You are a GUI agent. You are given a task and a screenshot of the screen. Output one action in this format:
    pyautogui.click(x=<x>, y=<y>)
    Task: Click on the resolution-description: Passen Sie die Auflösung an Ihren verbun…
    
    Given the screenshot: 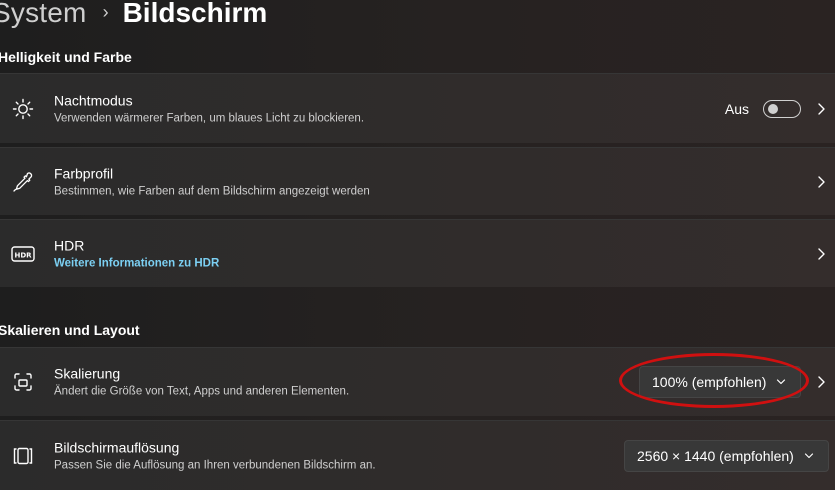 What is the action you would take?
    pyautogui.click(x=215, y=465)
    